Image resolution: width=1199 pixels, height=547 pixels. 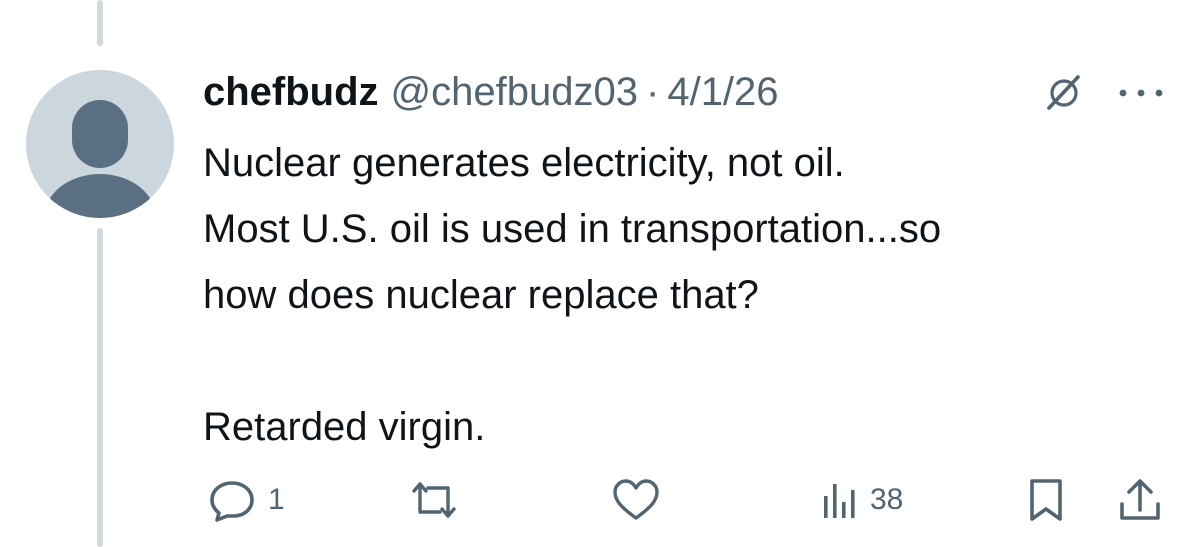 I want to click on repost-button, so click(x=438, y=500).